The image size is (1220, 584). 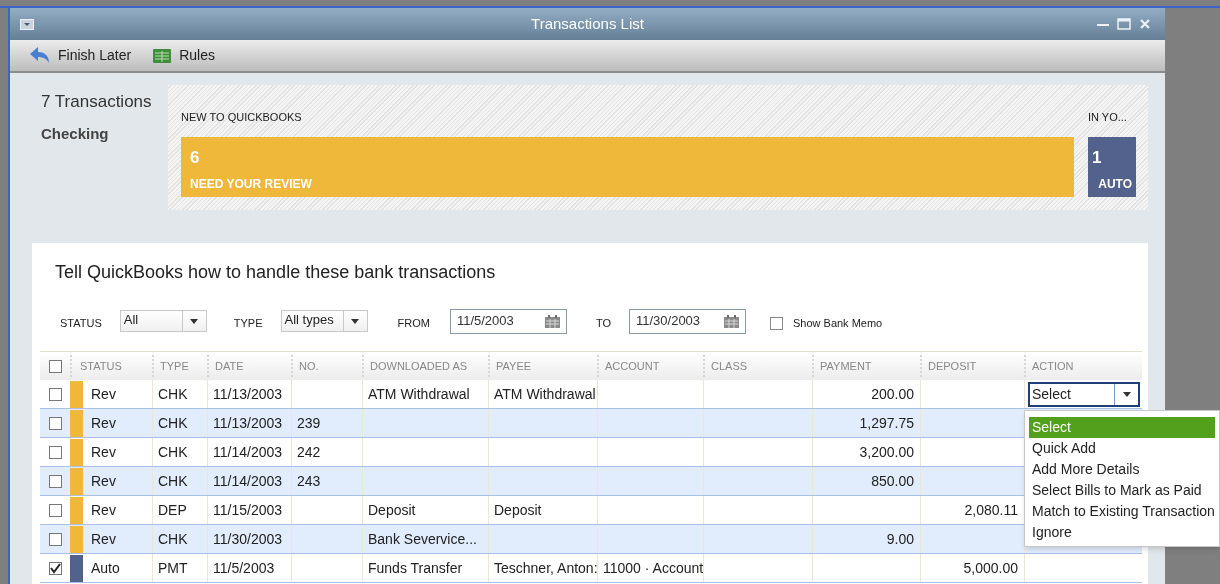 I want to click on column-header: TYPE, so click(x=174, y=366).